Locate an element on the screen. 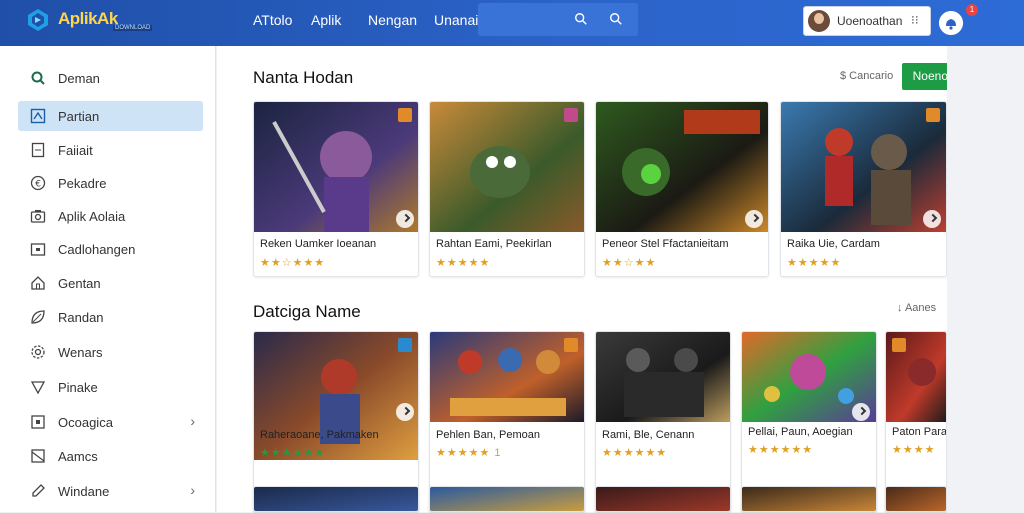 The image size is (1024, 513). app-card: Raika Uie, Cardam ★★★★★ is located at coordinates (863, 189).